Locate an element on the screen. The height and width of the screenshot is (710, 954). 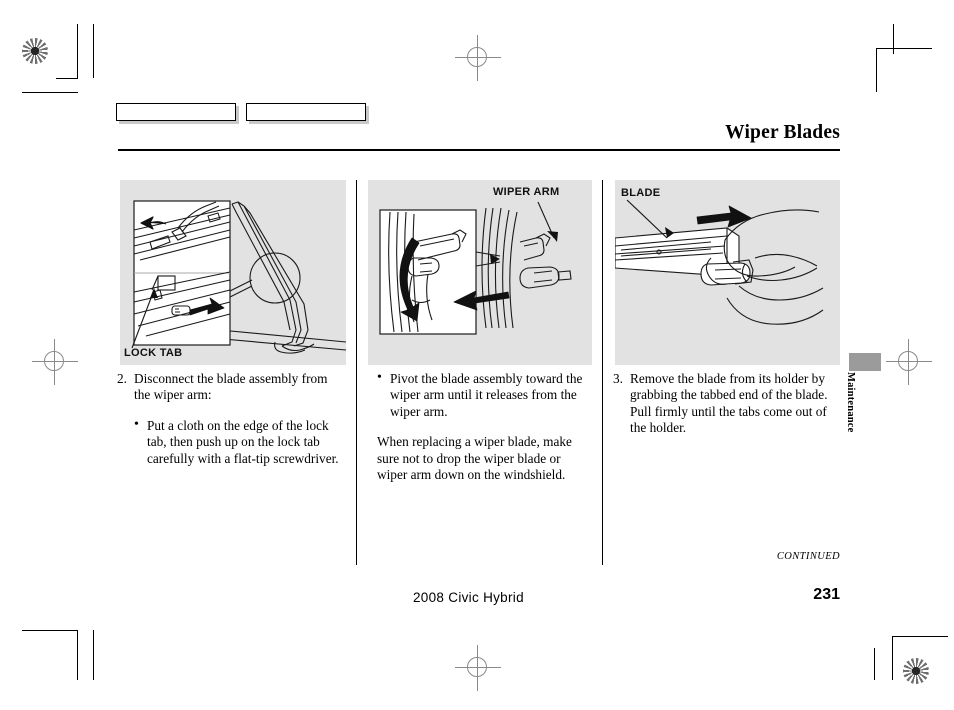
crop-mark-top-left-corner-v is located at coordinates (67, 79).